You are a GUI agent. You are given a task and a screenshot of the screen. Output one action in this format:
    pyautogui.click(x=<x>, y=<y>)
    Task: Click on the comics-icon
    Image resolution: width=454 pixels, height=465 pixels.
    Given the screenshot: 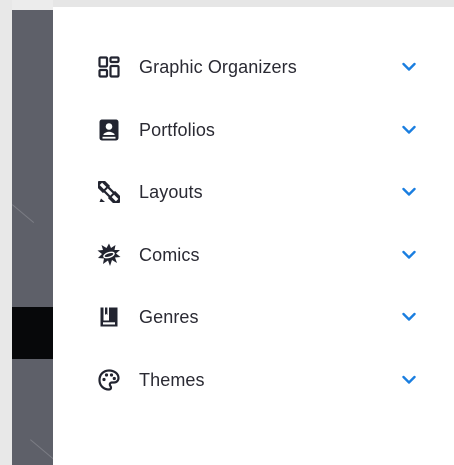 What is the action you would take?
    pyautogui.click(x=109, y=255)
    